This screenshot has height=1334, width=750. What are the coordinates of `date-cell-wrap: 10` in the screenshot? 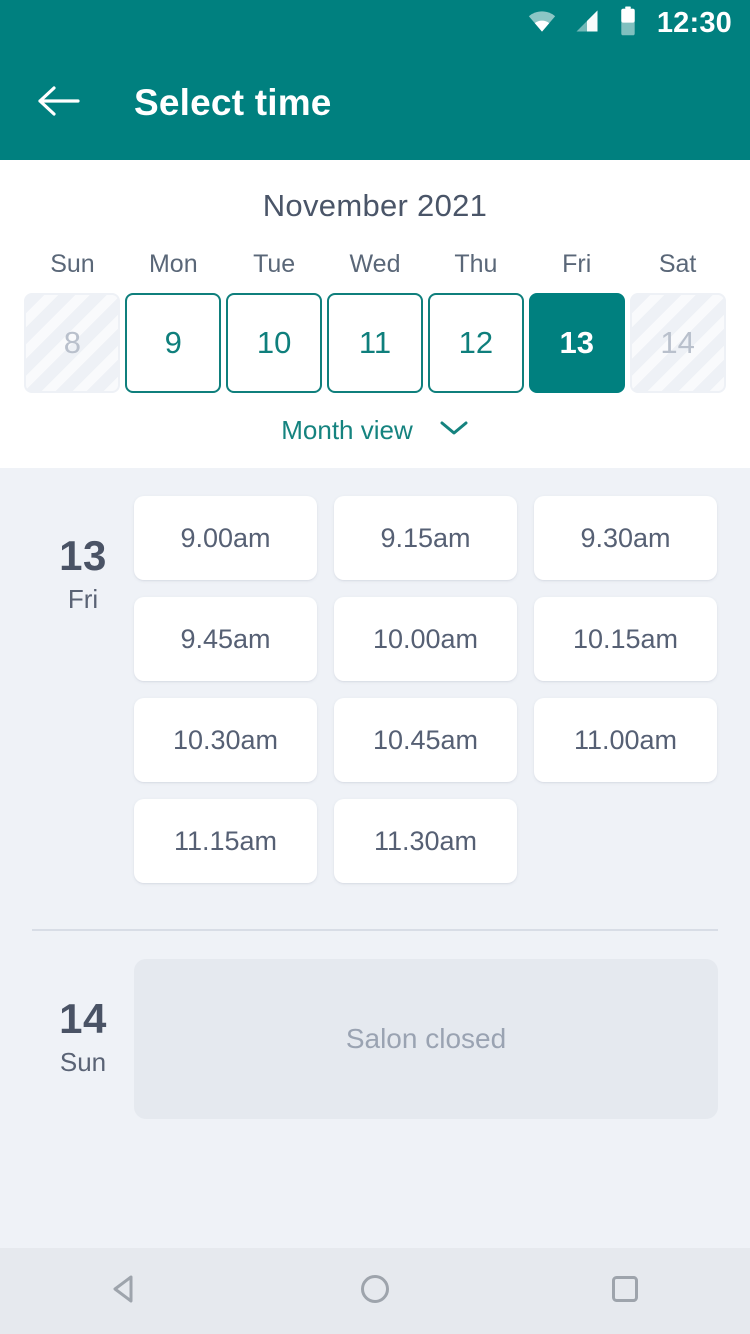 It's located at (274, 343).